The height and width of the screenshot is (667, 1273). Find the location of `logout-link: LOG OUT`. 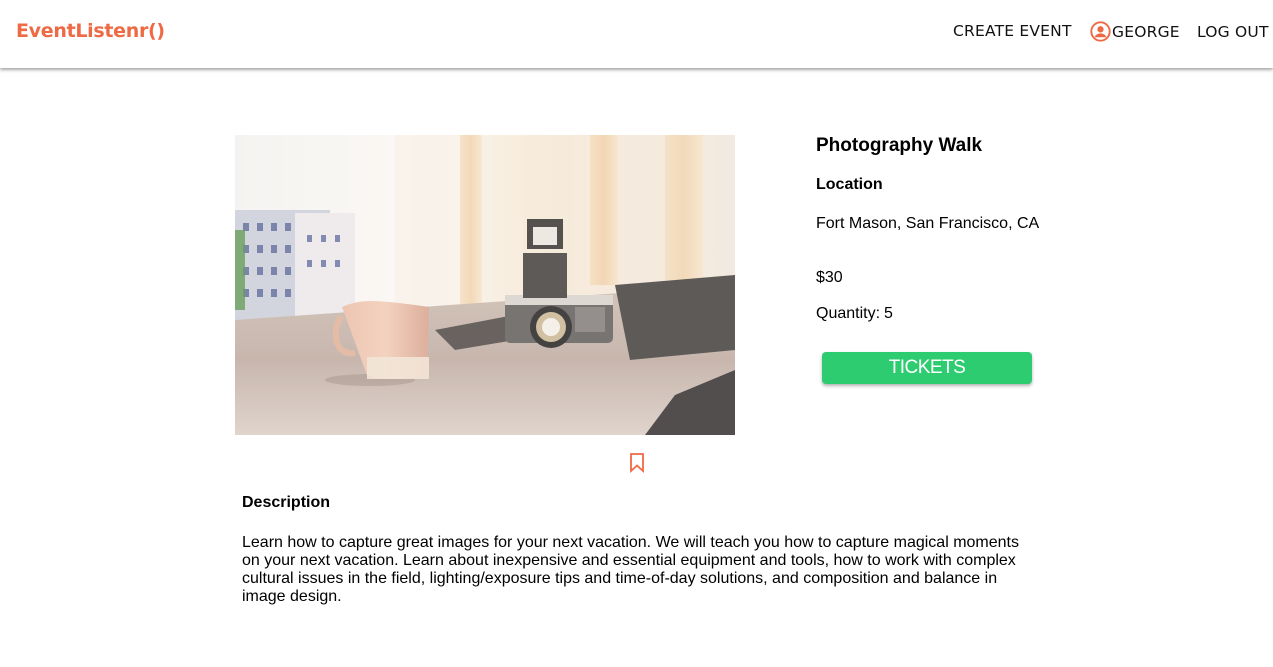

logout-link: LOG OUT is located at coordinates (1233, 32).